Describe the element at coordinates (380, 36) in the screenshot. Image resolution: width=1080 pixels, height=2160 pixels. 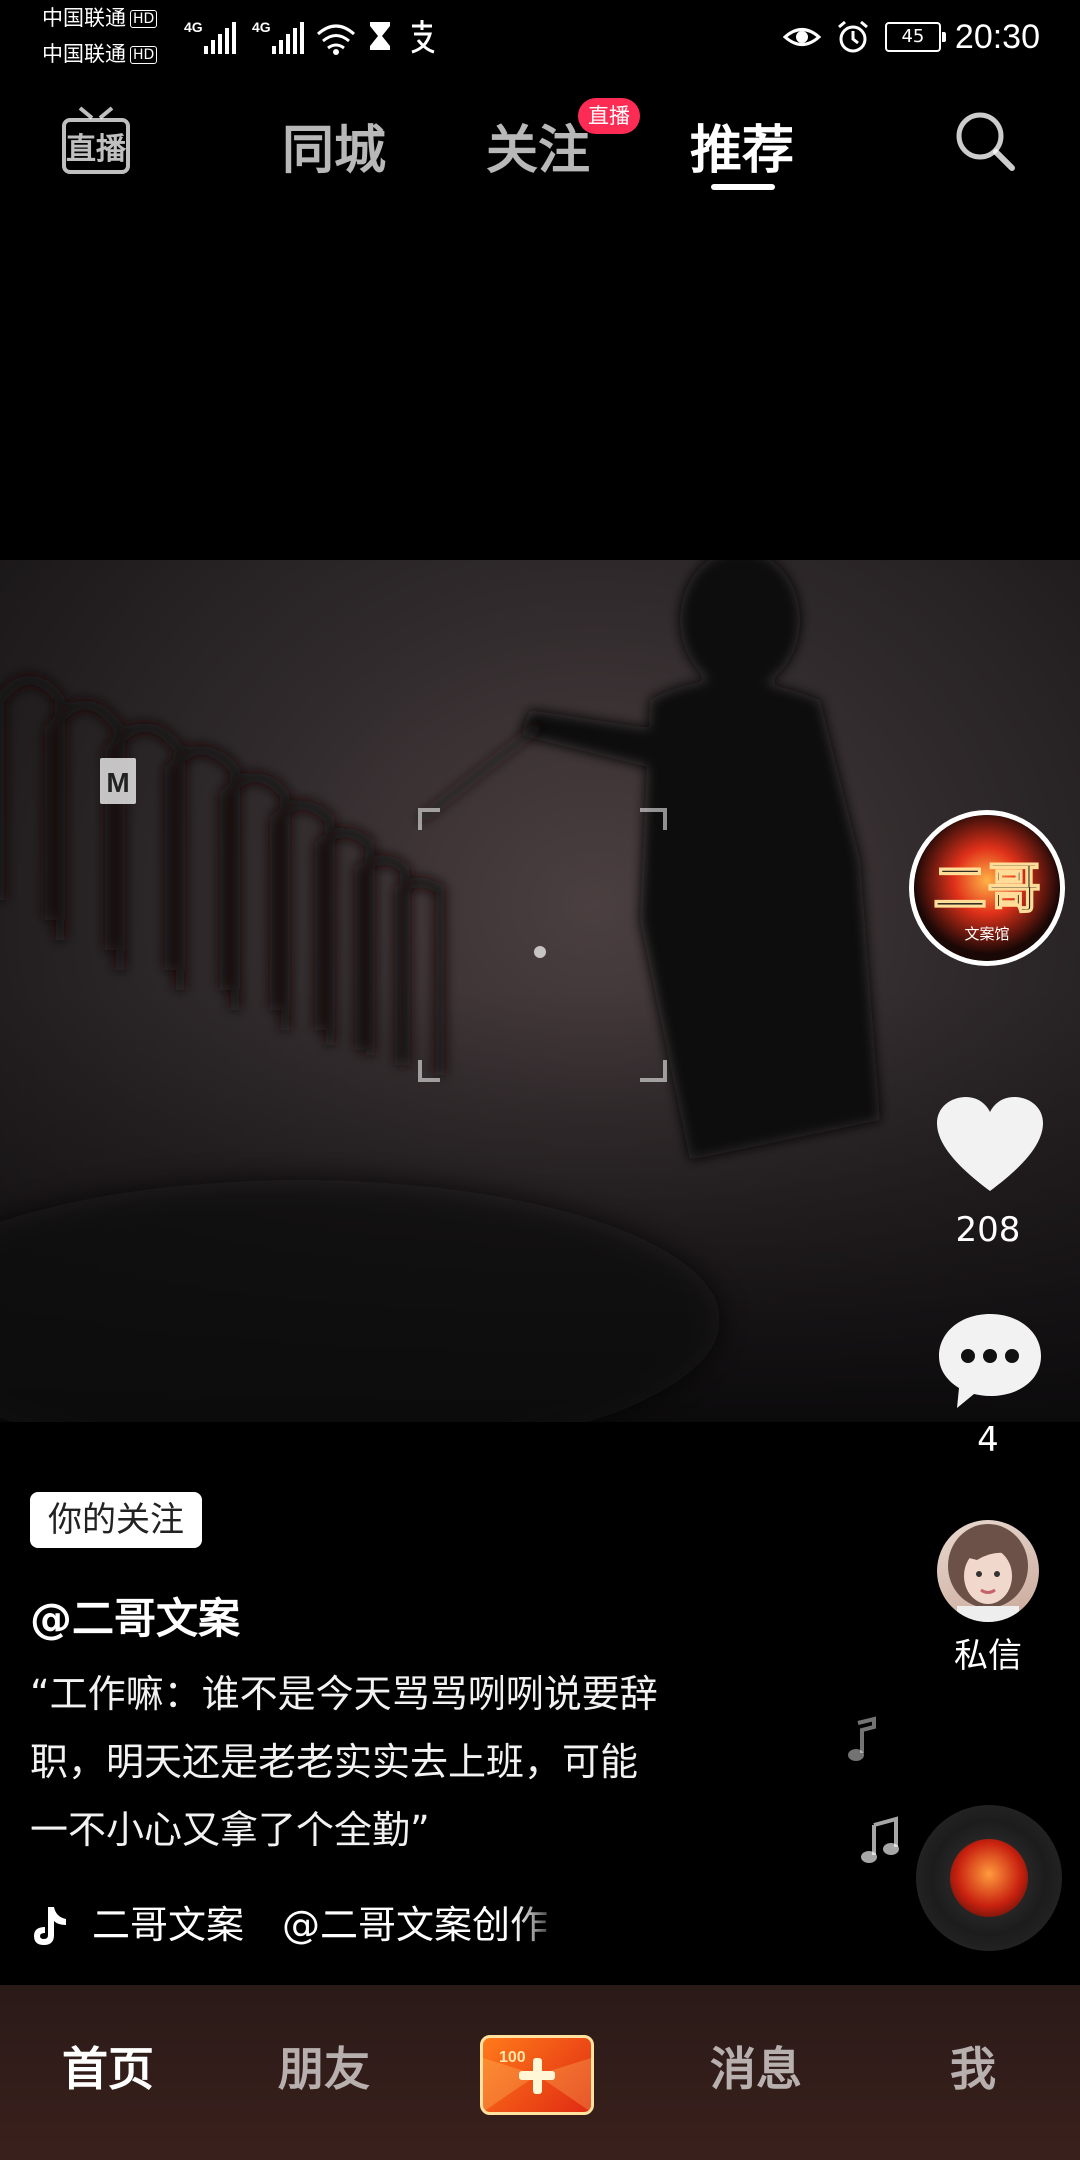
I see `hourglass-icon` at that location.